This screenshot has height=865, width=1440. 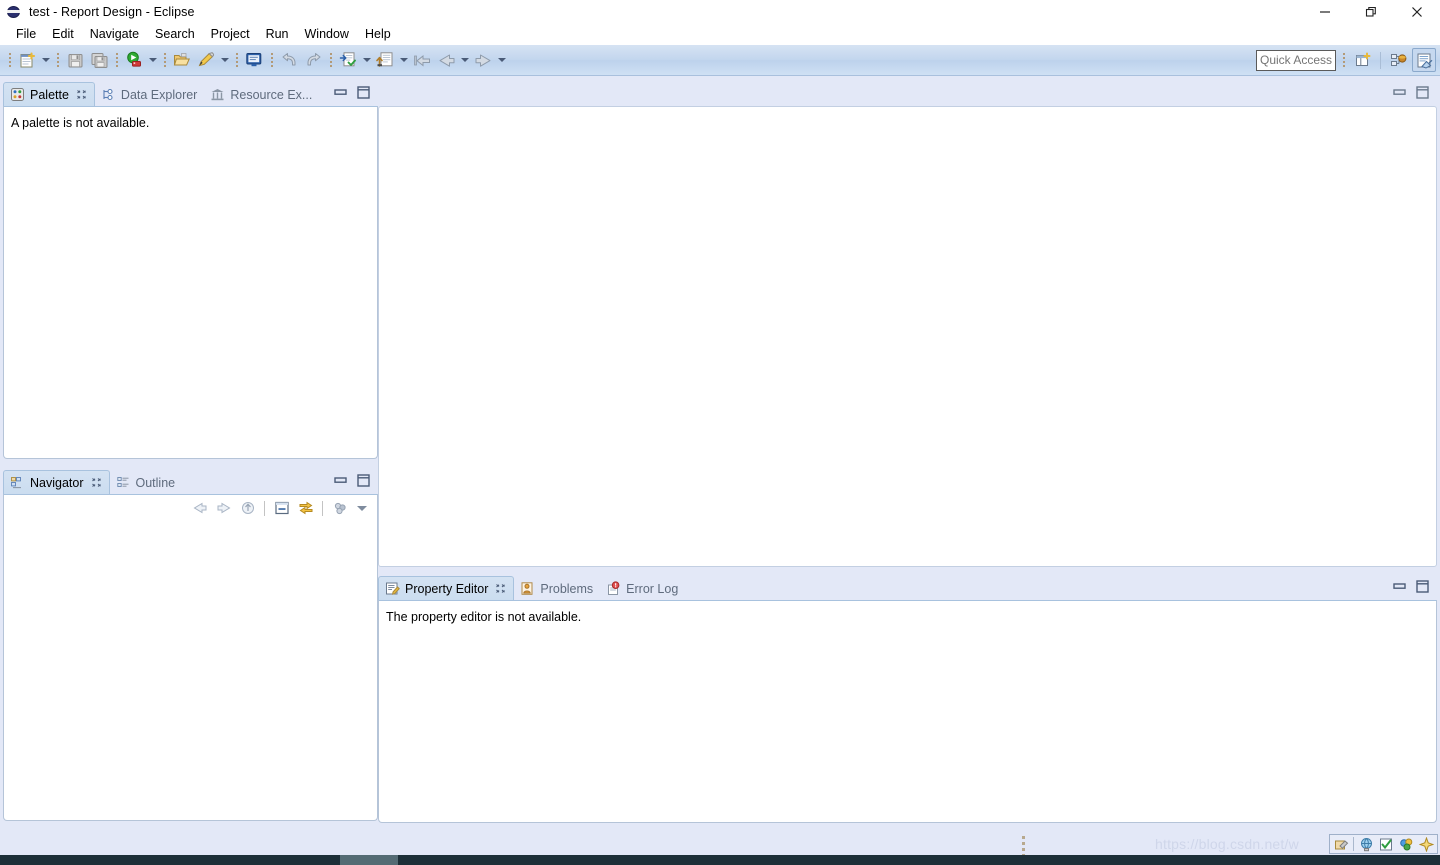 What do you see at coordinates (230, 34) in the screenshot?
I see `menu-project: Project` at bounding box center [230, 34].